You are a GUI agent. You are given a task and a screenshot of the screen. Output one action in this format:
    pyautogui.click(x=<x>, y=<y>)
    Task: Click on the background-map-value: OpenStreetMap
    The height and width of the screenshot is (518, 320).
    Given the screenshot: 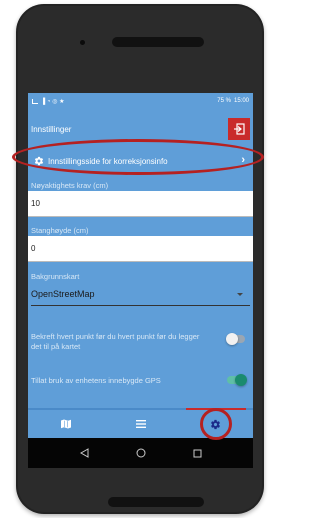 What is the action you would take?
    pyautogui.click(x=63, y=294)
    